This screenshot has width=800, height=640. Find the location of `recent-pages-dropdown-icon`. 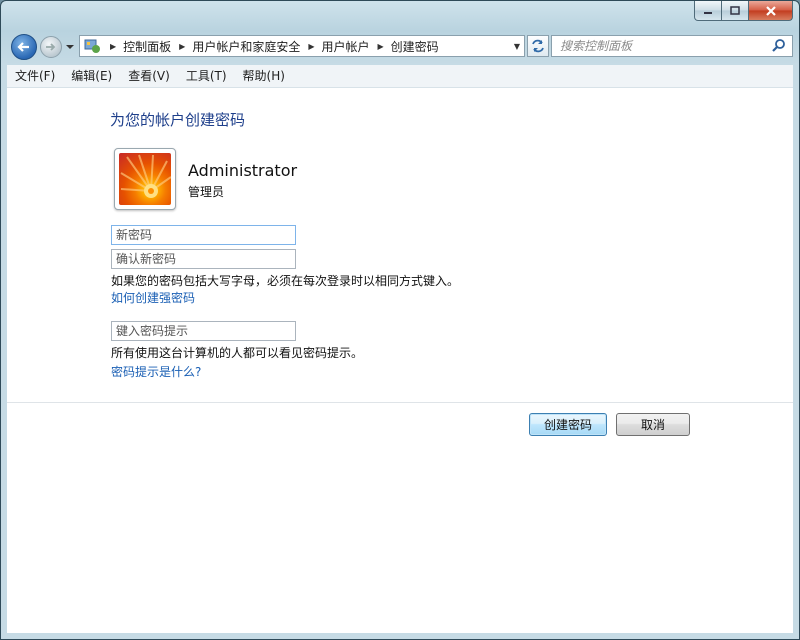

recent-pages-dropdown-icon is located at coordinates (70, 47).